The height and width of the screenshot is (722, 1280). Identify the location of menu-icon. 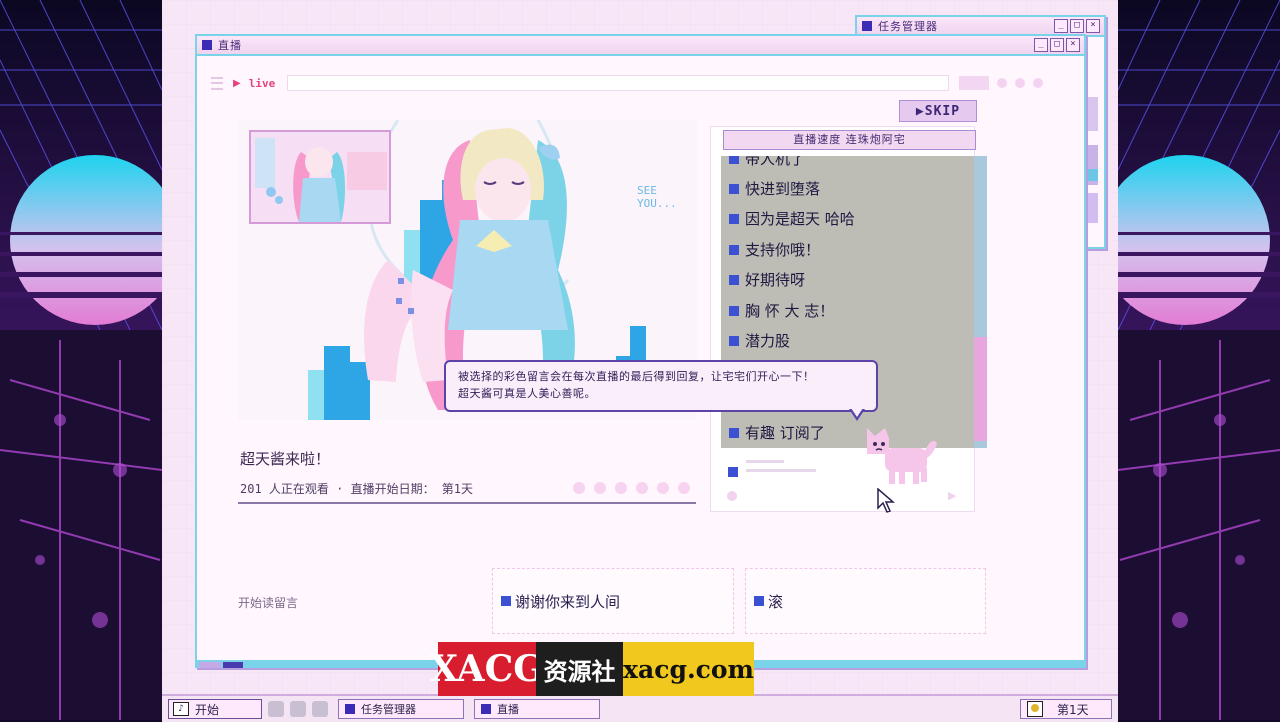
(217, 83).